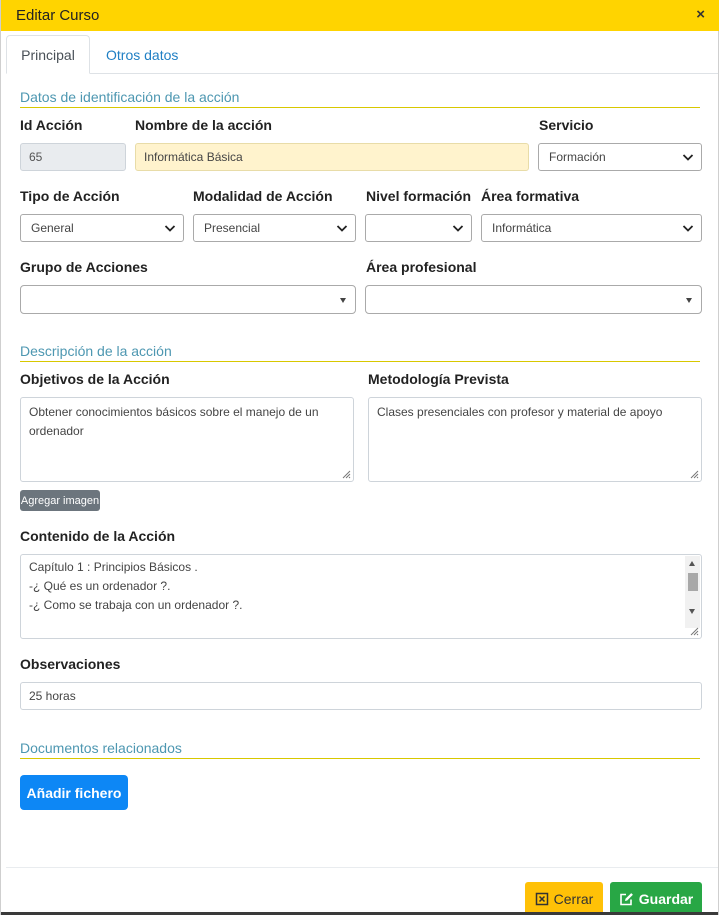 This screenshot has width=719, height=915. I want to click on label-grupo-acciones: Grupo de Acciones, so click(84, 267).